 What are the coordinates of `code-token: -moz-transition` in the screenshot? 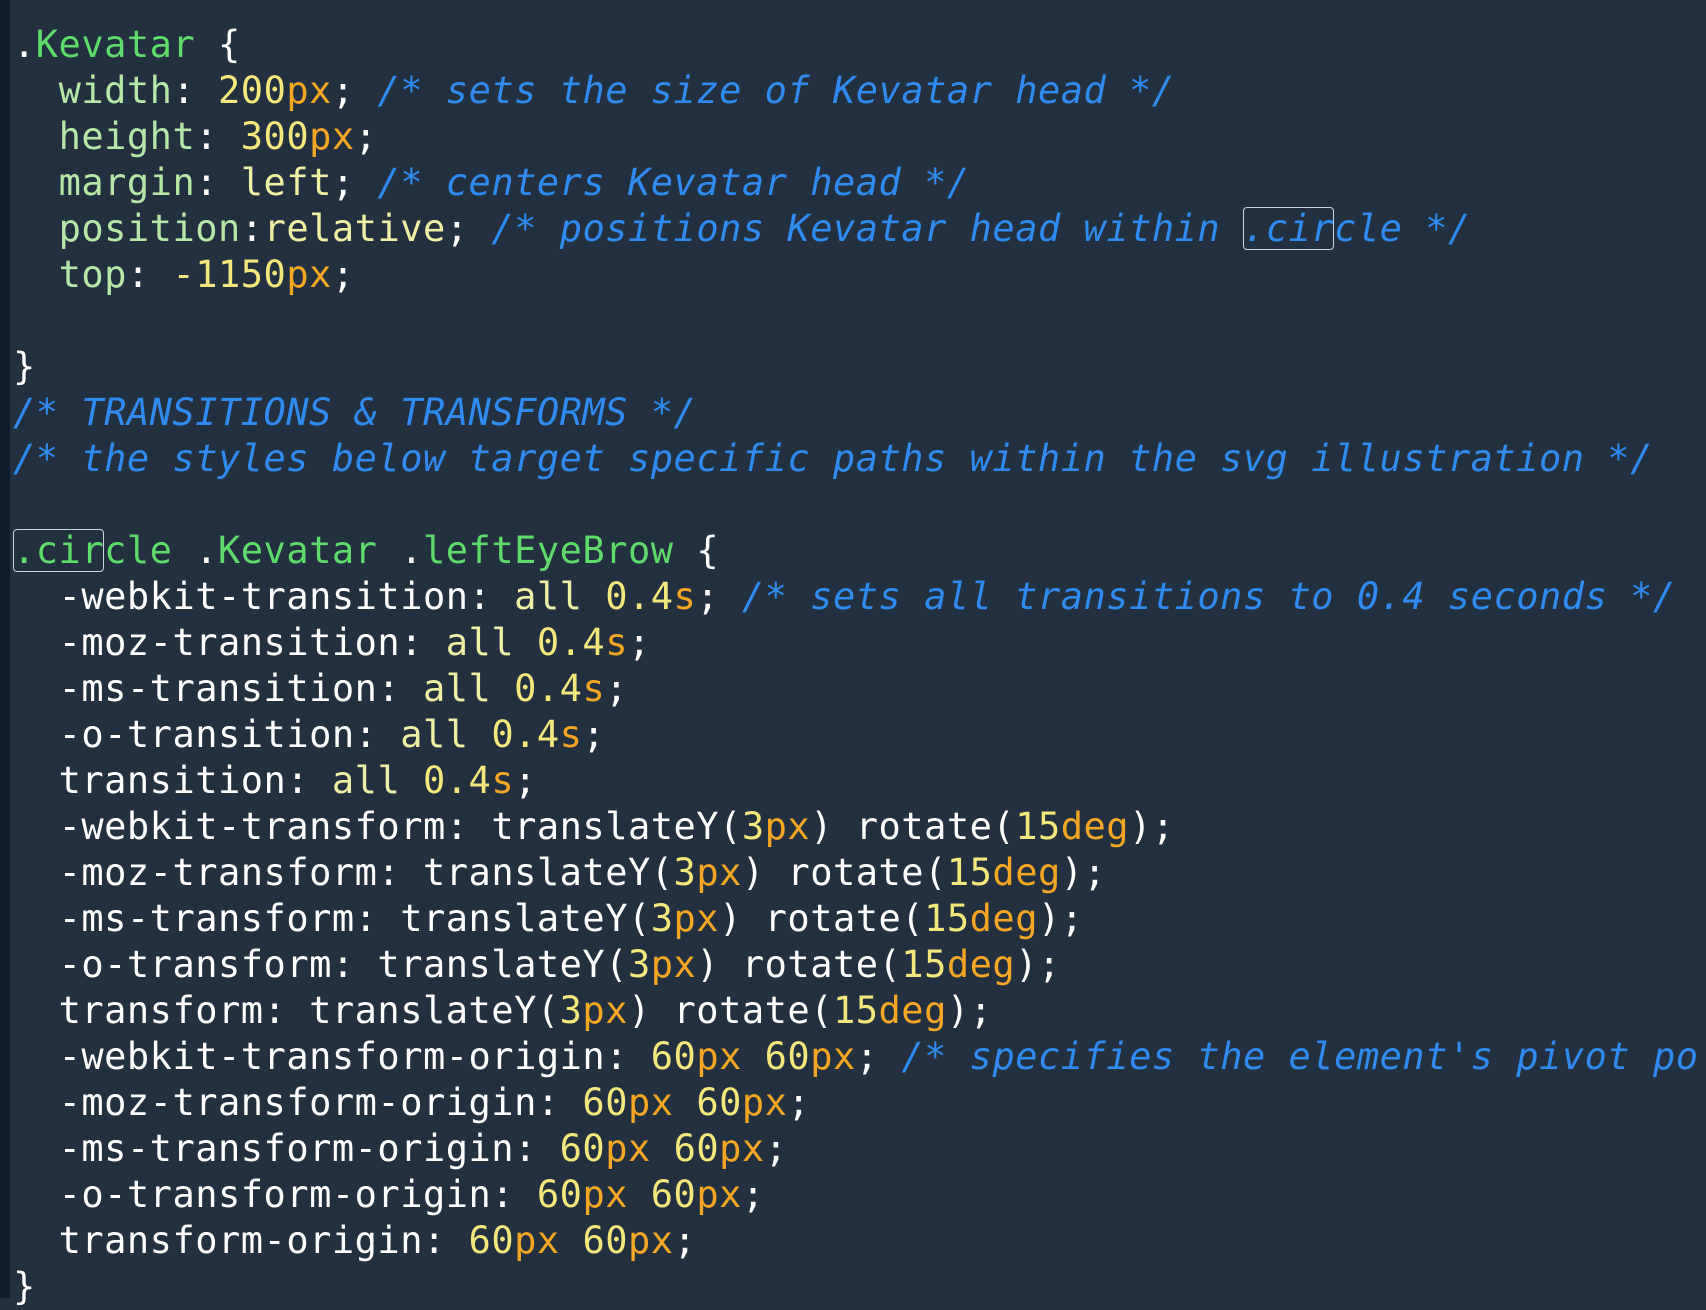 It's located at (229, 642).